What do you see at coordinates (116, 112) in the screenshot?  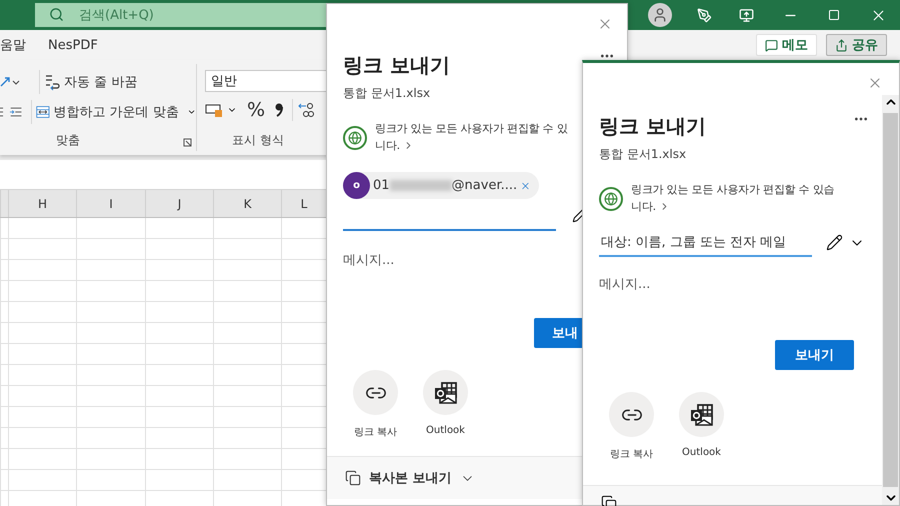 I see `merge-center-button: 병합하고 가운데 맞춤` at bounding box center [116, 112].